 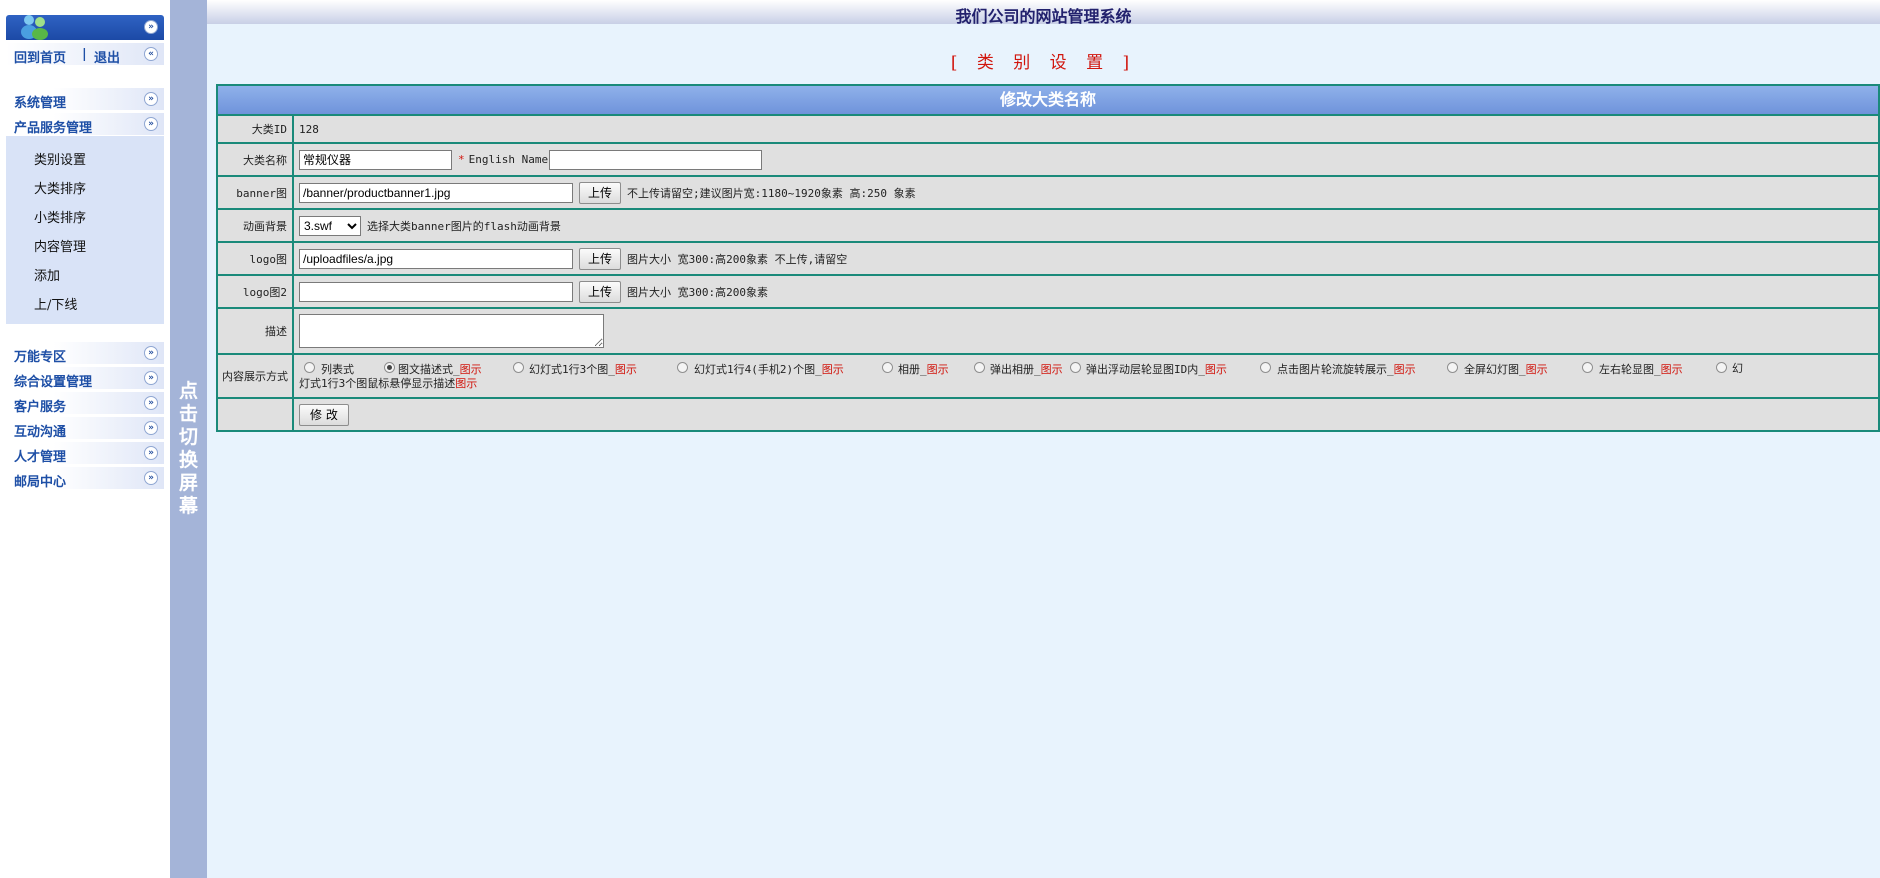 What do you see at coordinates (1043, 63) in the screenshot?
I see `page-title: [ 类 别 设 置 ]` at bounding box center [1043, 63].